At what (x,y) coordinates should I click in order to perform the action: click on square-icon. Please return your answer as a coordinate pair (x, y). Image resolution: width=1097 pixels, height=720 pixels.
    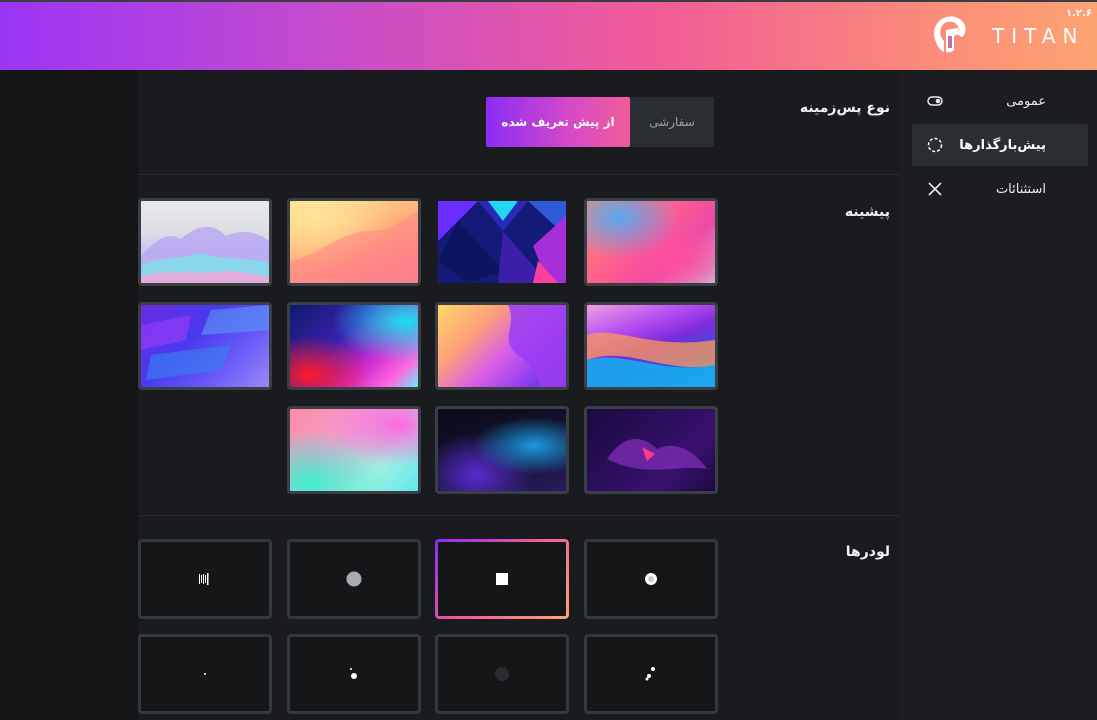
    Looking at the image, I should click on (502, 579).